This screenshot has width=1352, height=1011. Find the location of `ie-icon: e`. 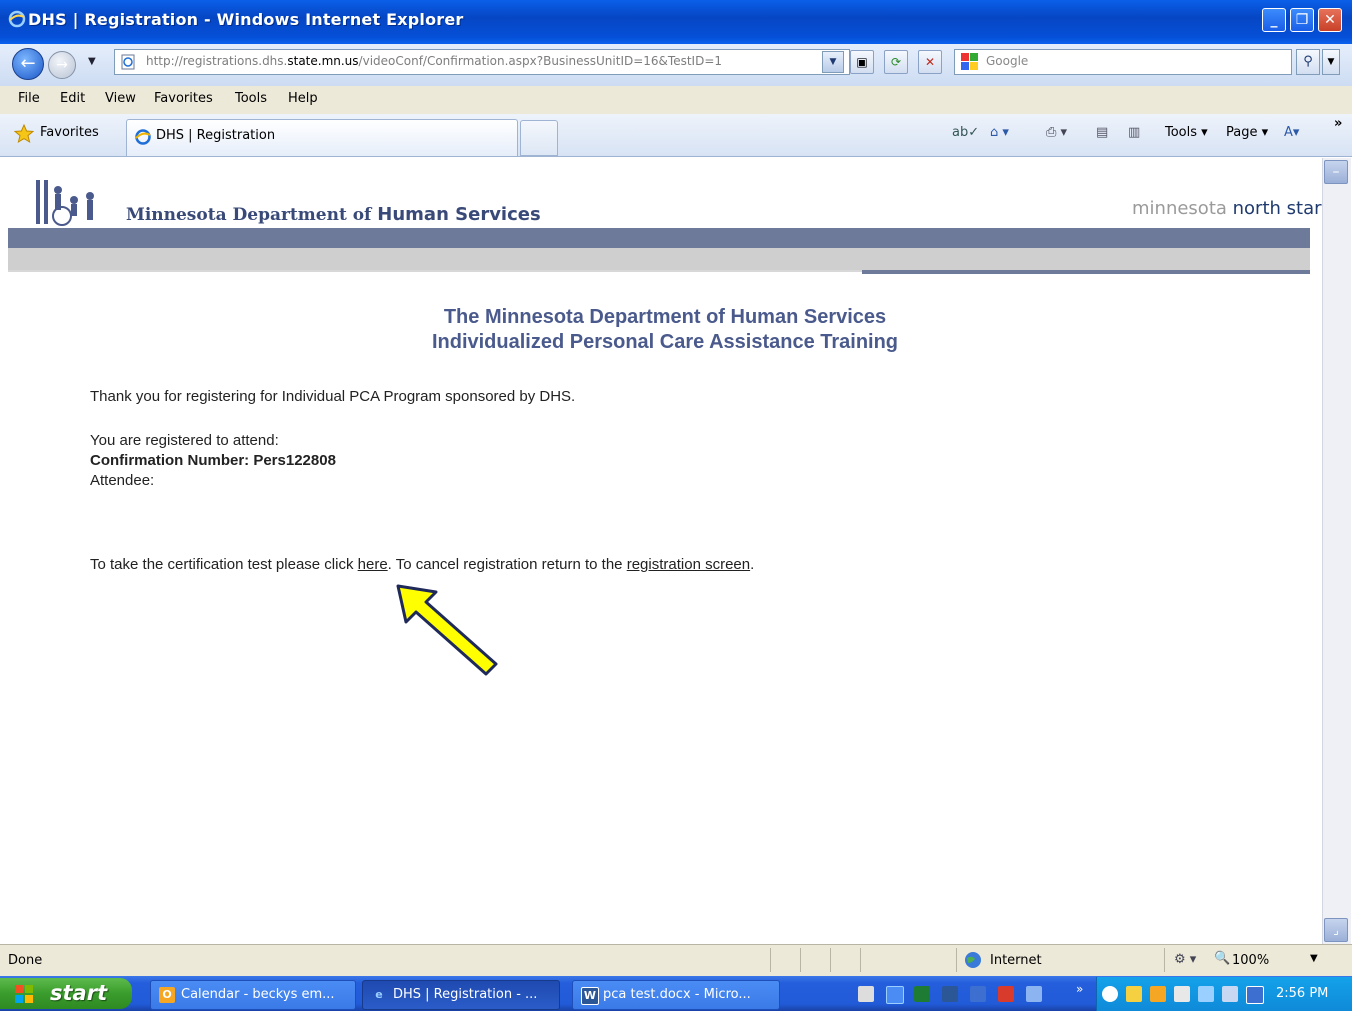

ie-icon: e is located at coordinates (379, 994).